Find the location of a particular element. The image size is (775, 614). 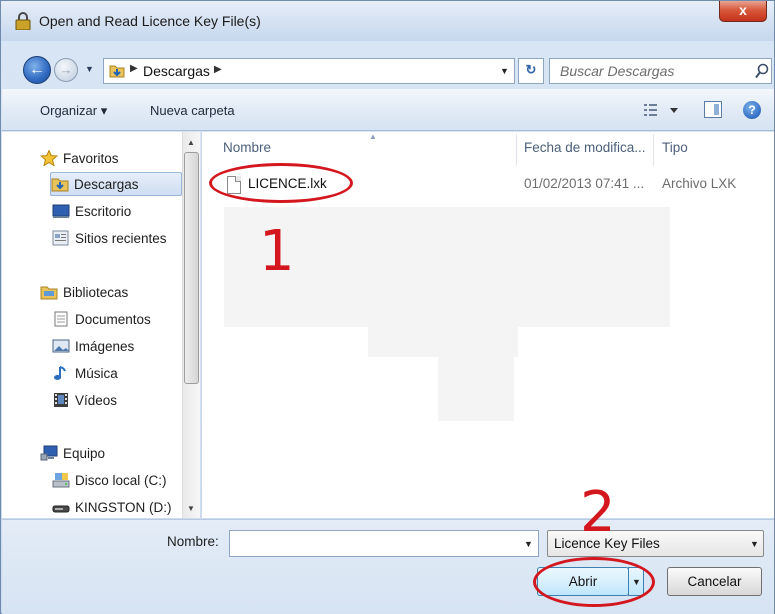

new-folder-button: Nueva carpeta is located at coordinates (192, 110).